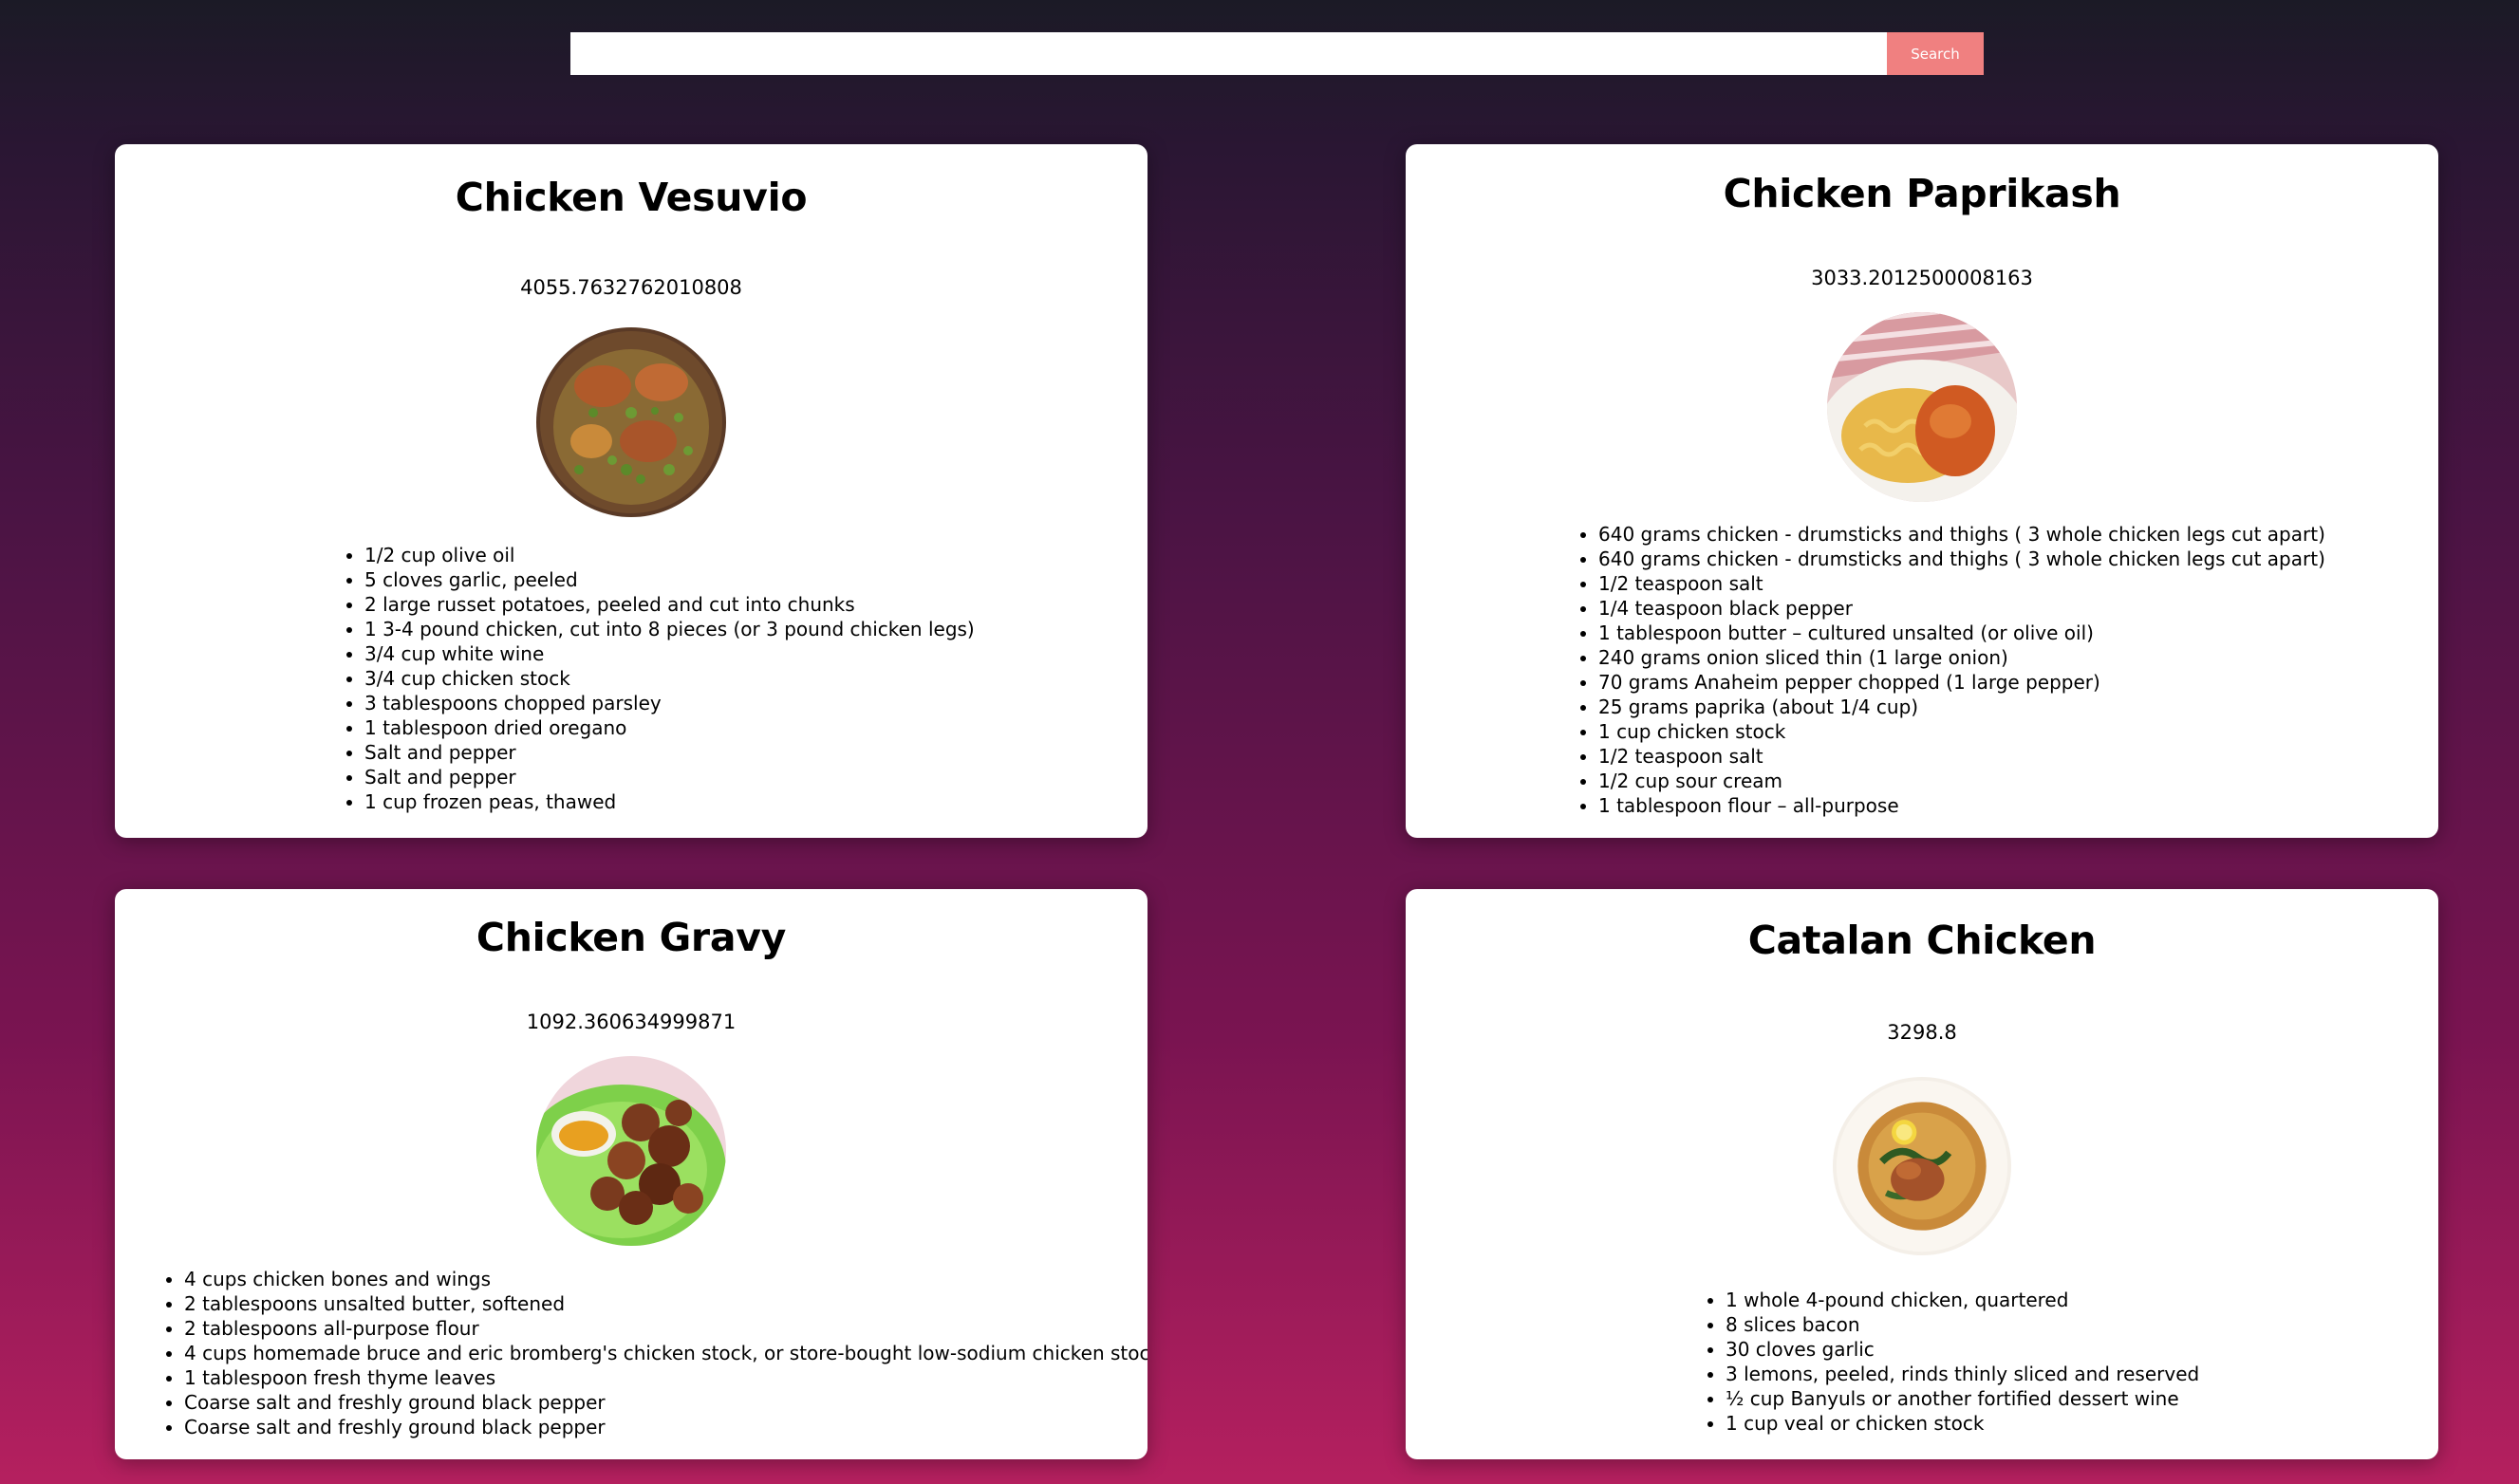 The height and width of the screenshot is (1484, 2519). Describe the element at coordinates (1922, 278) in the screenshot. I see `recipe-value: 3033.2012500008163` at that location.